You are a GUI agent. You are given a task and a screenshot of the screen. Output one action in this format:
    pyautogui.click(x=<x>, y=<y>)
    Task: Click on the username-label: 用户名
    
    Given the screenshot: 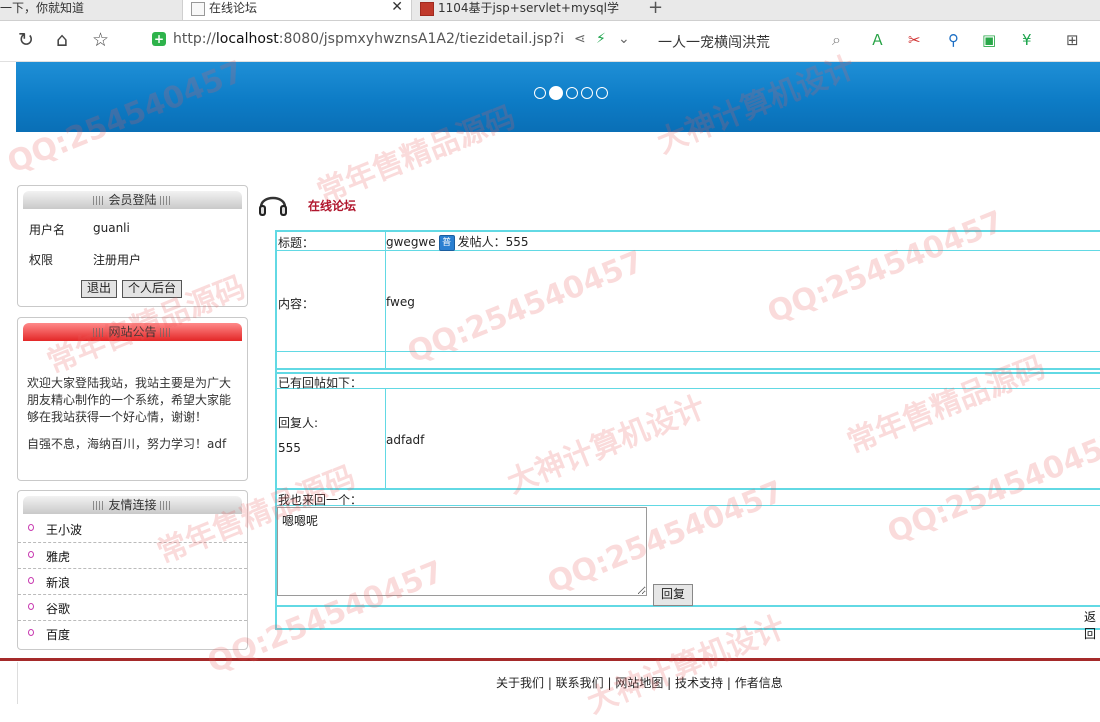 What is the action you would take?
    pyautogui.click(x=47, y=230)
    